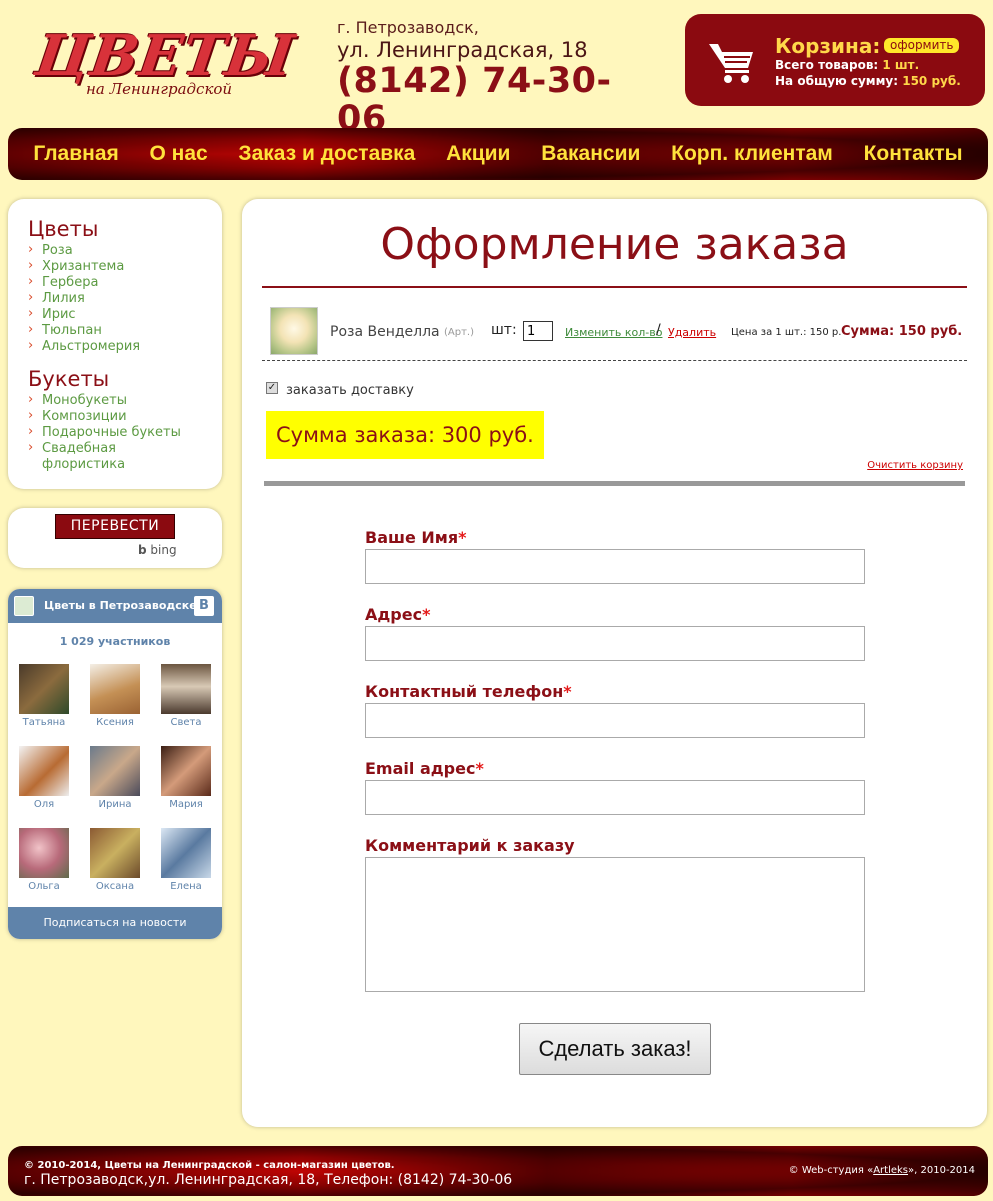  I want to click on name-field, so click(615, 566).